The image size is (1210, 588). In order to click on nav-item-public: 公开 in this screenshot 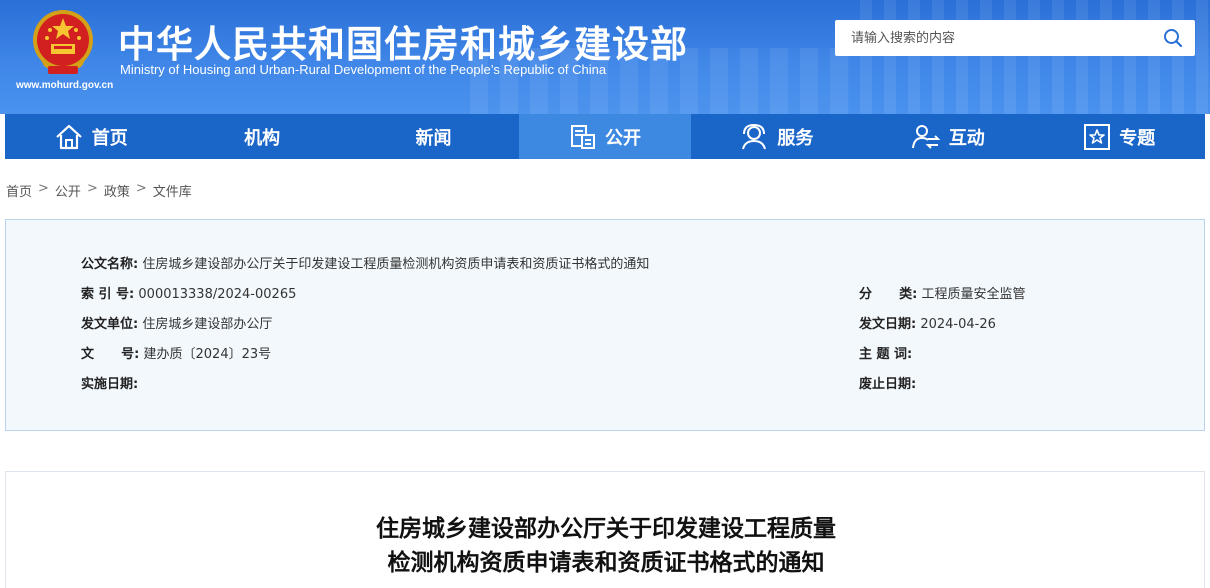, I will do `click(605, 136)`.